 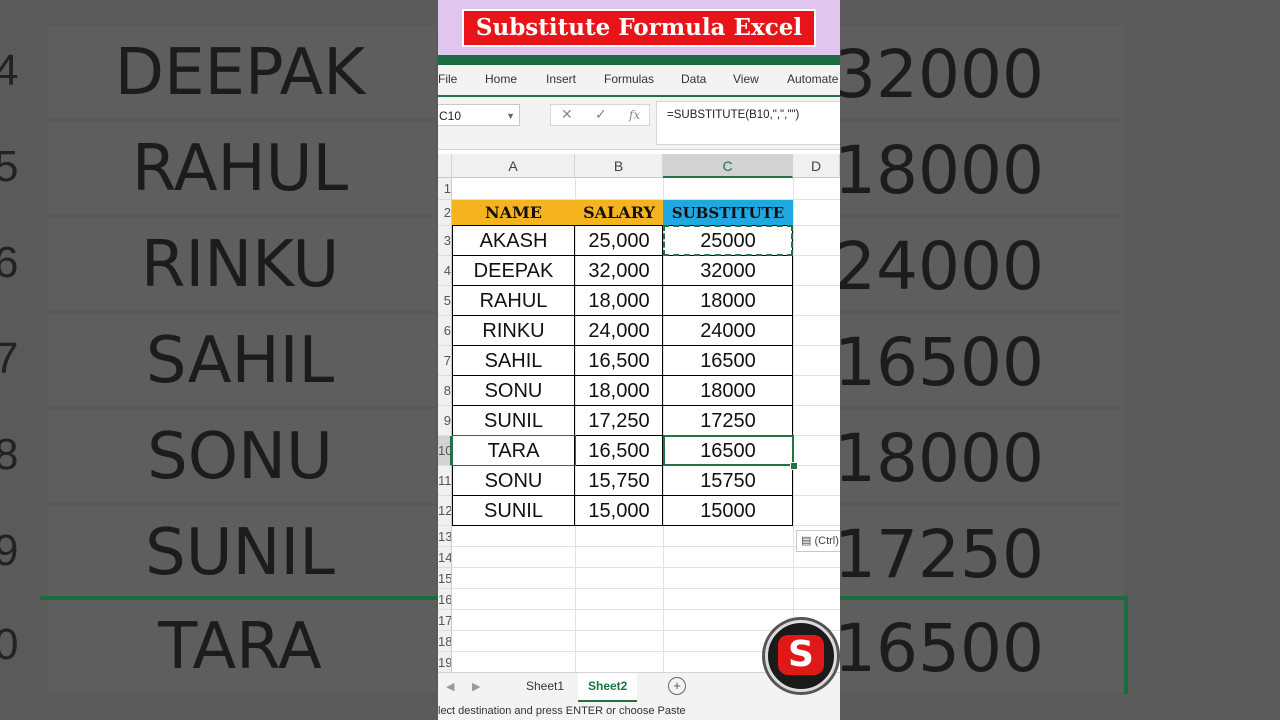 What do you see at coordinates (445, 481) in the screenshot?
I see `row-header-11: 11` at bounding box center [445, 481].